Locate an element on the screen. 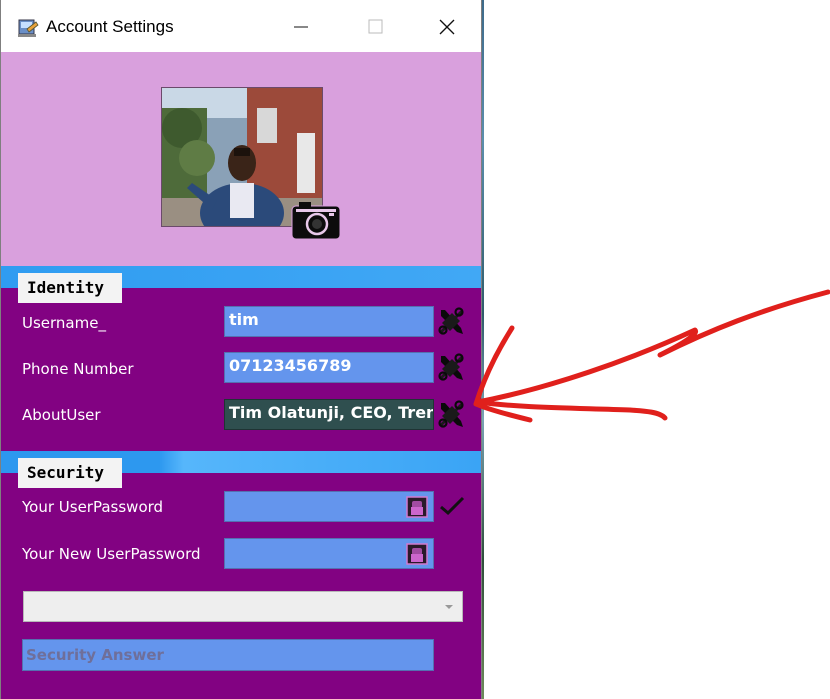 The image size is (830, 699). close-icon is located at coordinates (447, 27).